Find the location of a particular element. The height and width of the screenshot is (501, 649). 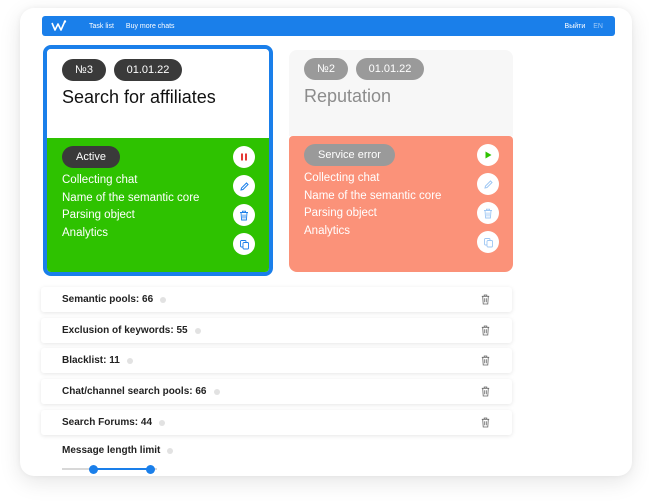

logout-link: Выйти is located at coordinates (575, 26).